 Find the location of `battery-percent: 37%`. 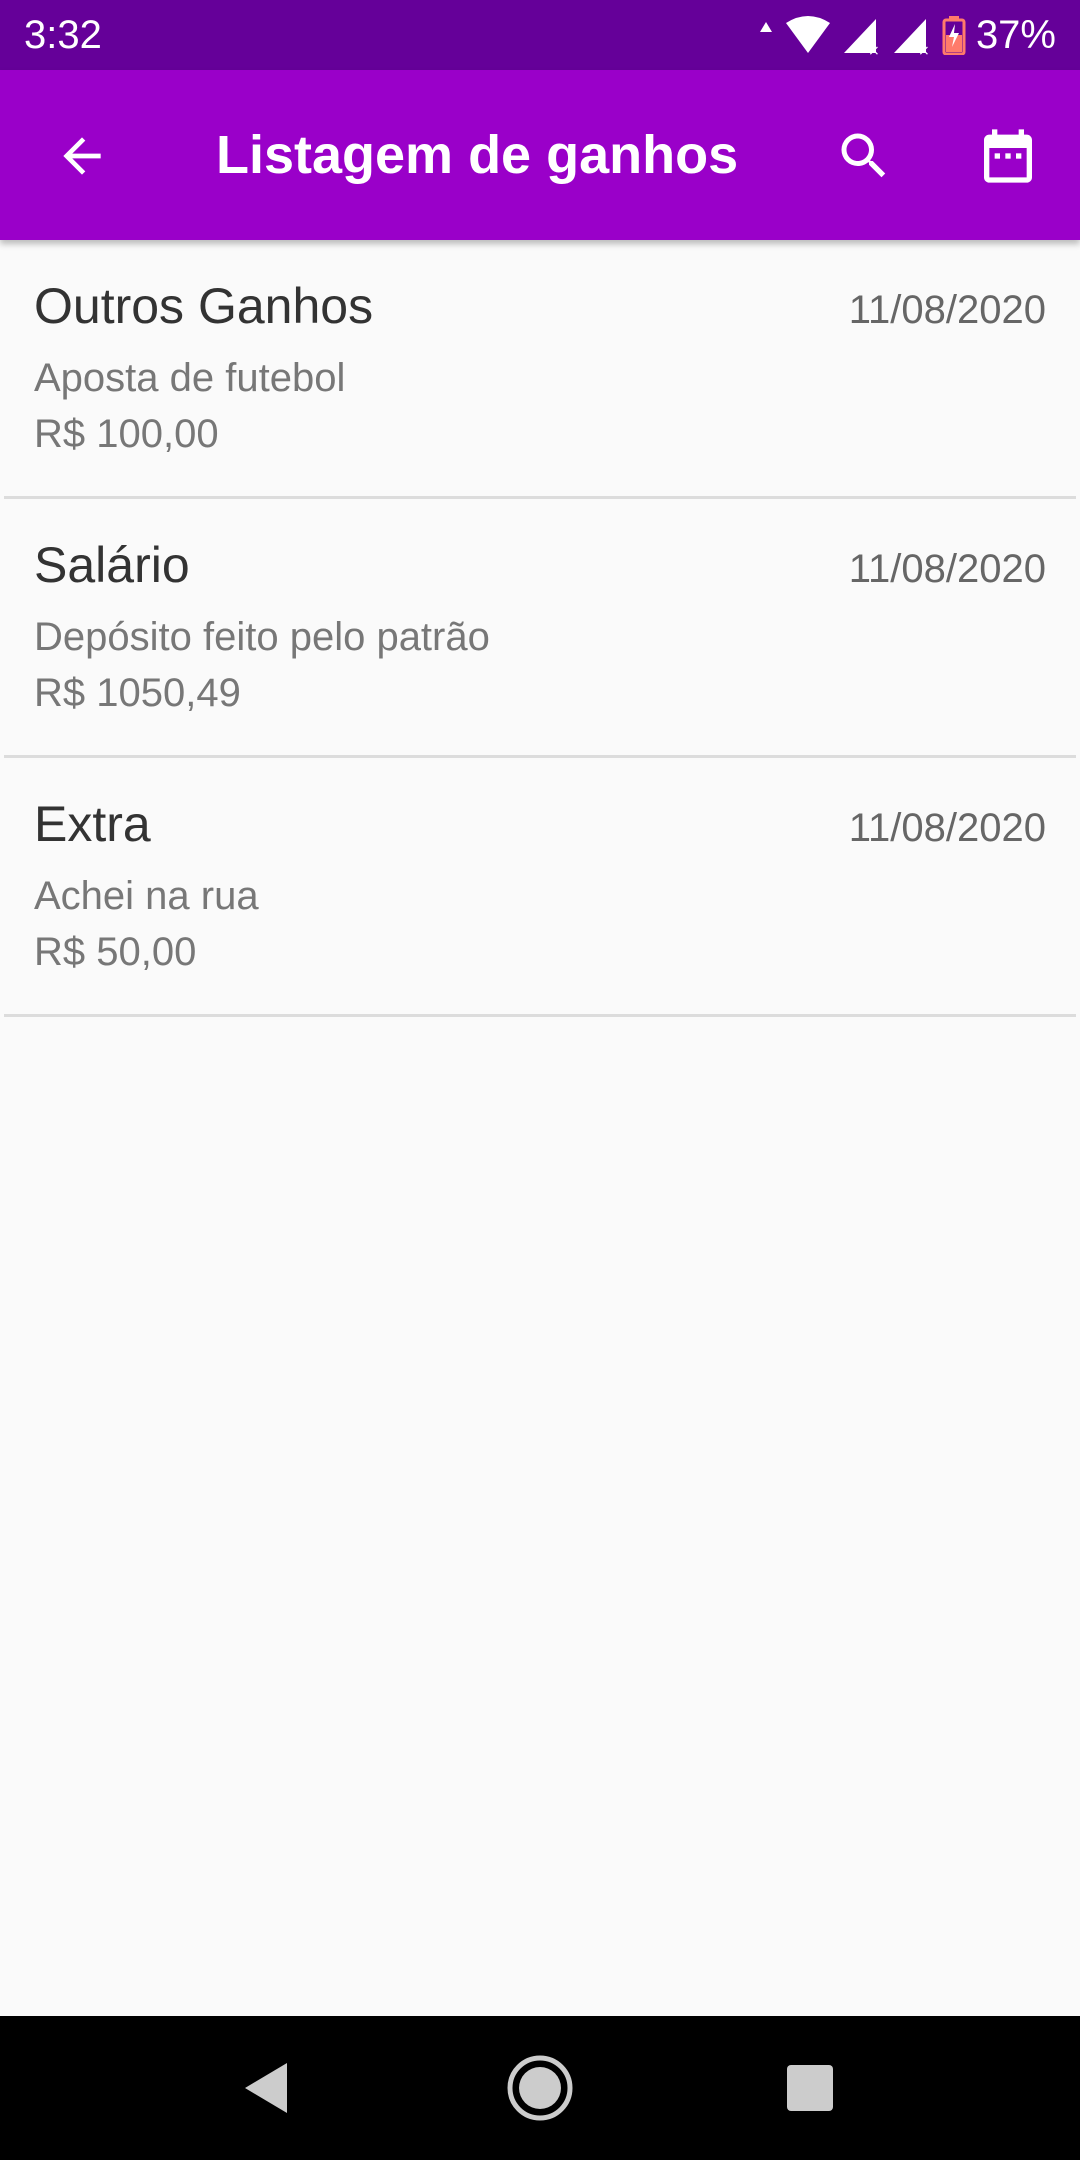

battery-percent: 37% is located at coordinates (1015, 35).